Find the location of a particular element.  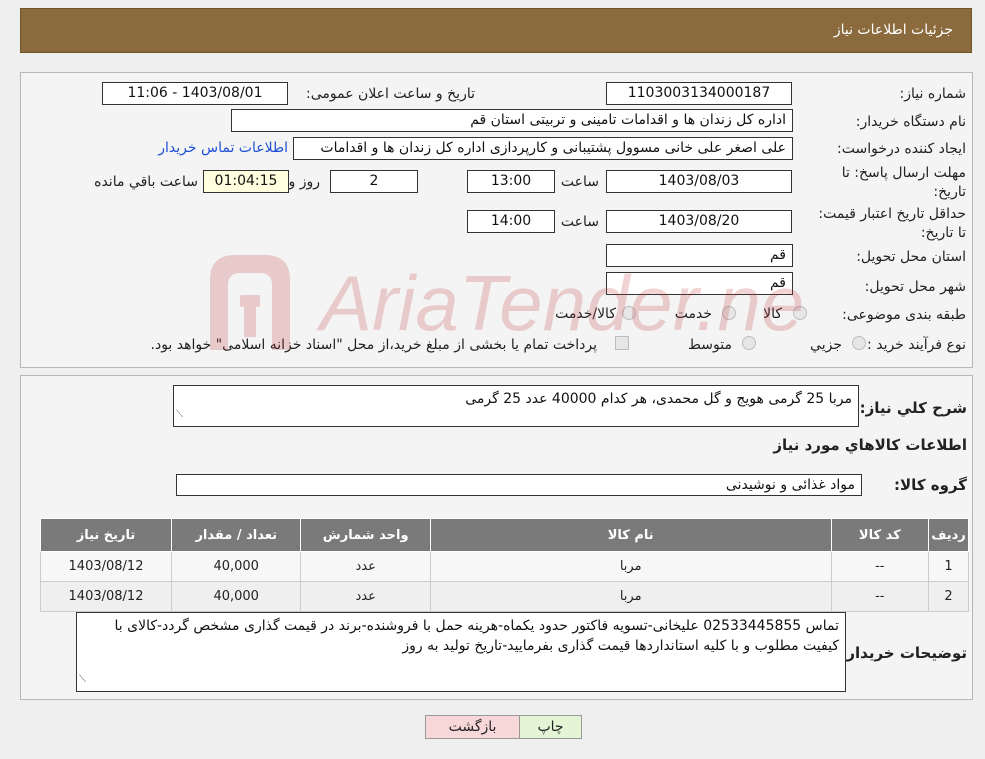

process-radio-medium is located at coordinates (749, 343).